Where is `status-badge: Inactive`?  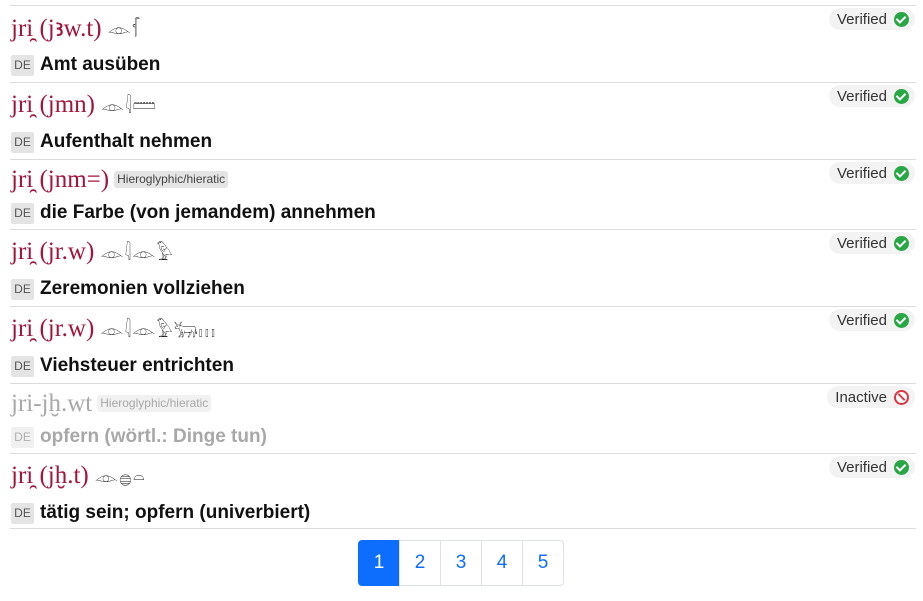 status-badge: Inactive is located at coordinates (871, 397).